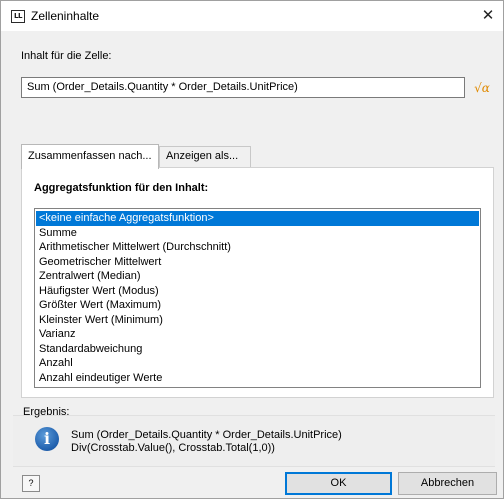 This screenshot has height=499, width=504. Describe the element at coordinates (257, 378) in the screenshot. I see `list-item: Anzahl eindeutiger Werte` at that location.